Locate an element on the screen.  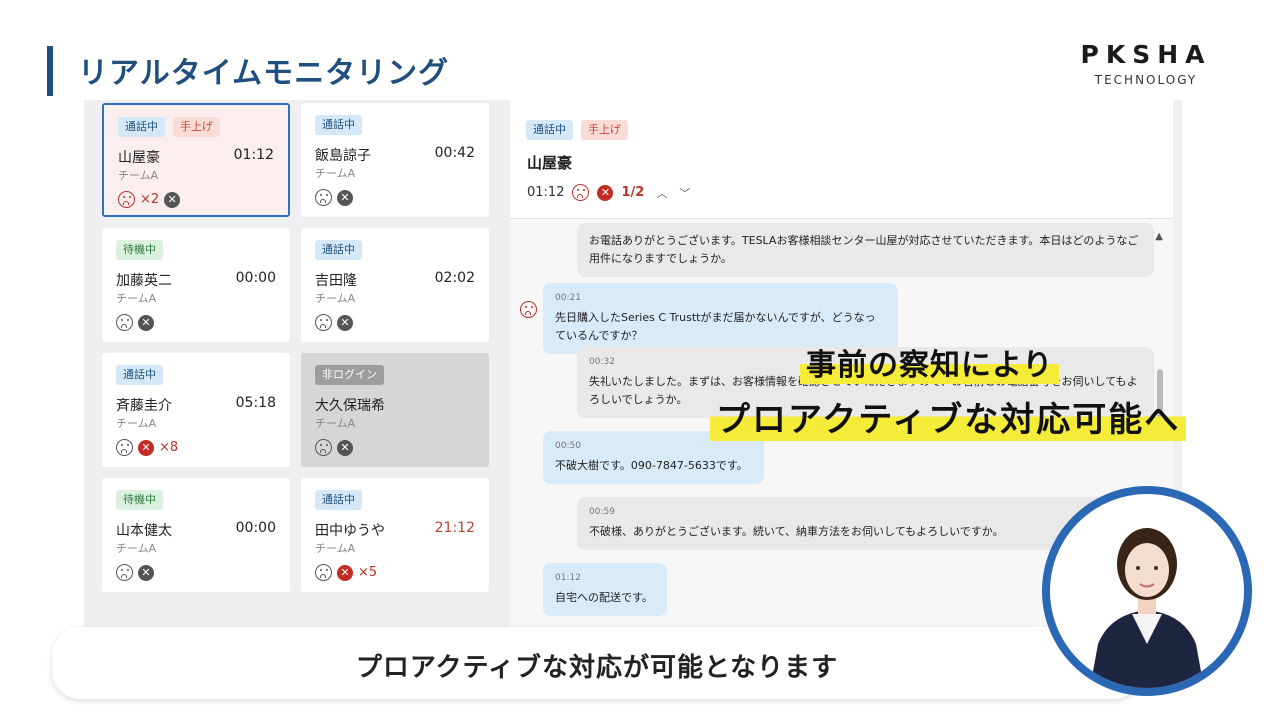
message-timestamp: 00:59 is located at coordinates (602, 512).